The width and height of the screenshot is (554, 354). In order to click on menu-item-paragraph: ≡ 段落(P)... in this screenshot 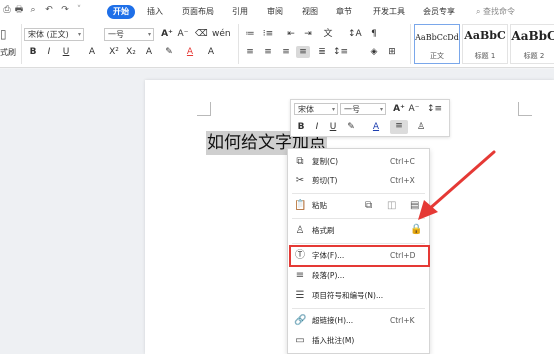, I will do `click(358, 276)`.